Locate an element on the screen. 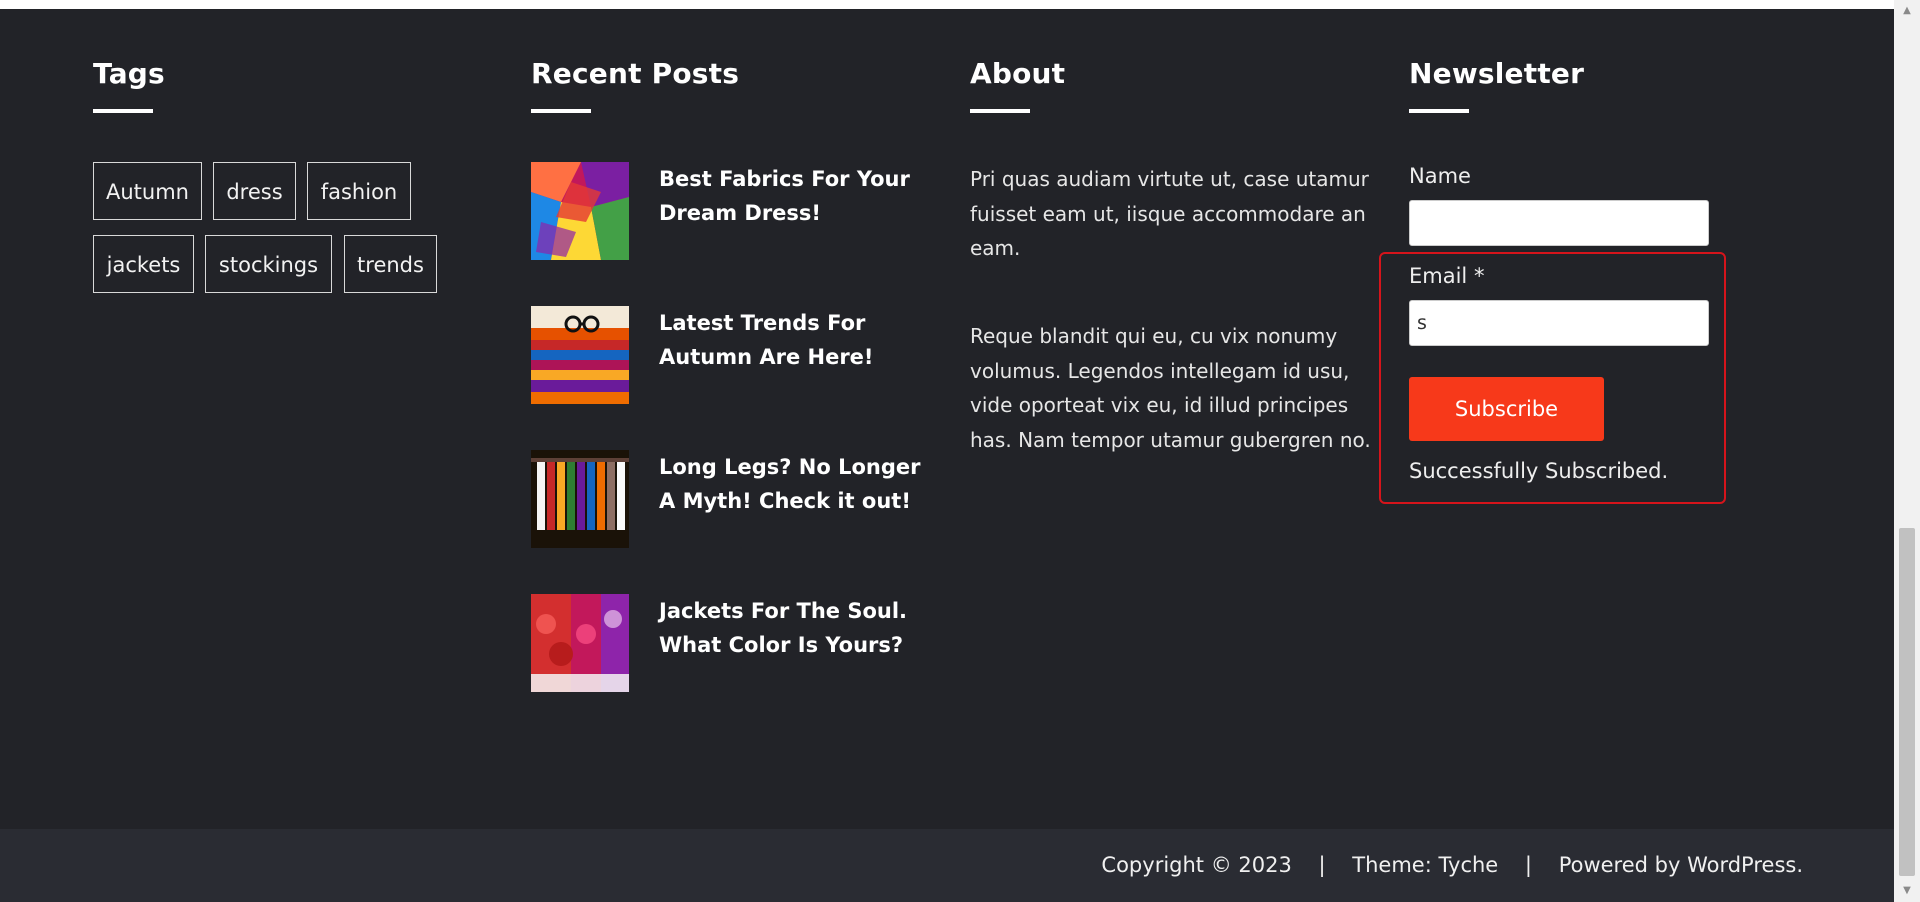 This screenshot has width=1920, height=902. tag-dress: dress is located at coordinates (254, 191).